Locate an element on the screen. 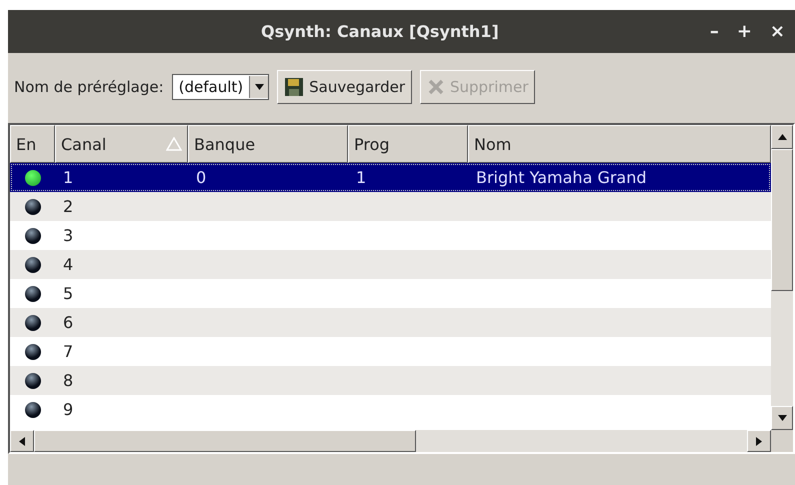 Image resolution: width=795 pixels, height=485 pixels. cross-icon is located at coordinates (435, 87).